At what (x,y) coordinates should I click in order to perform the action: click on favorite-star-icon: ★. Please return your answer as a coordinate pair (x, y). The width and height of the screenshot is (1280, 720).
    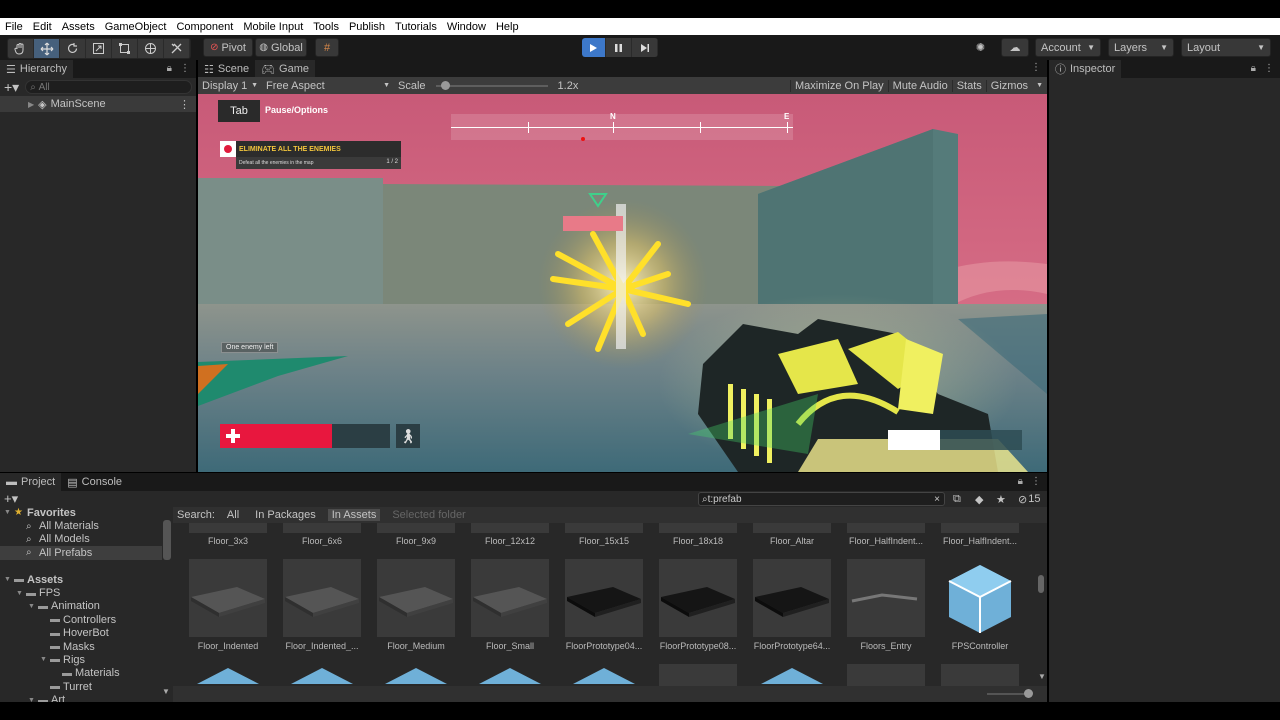
    Looking at the image, I should click on (1001, 499).